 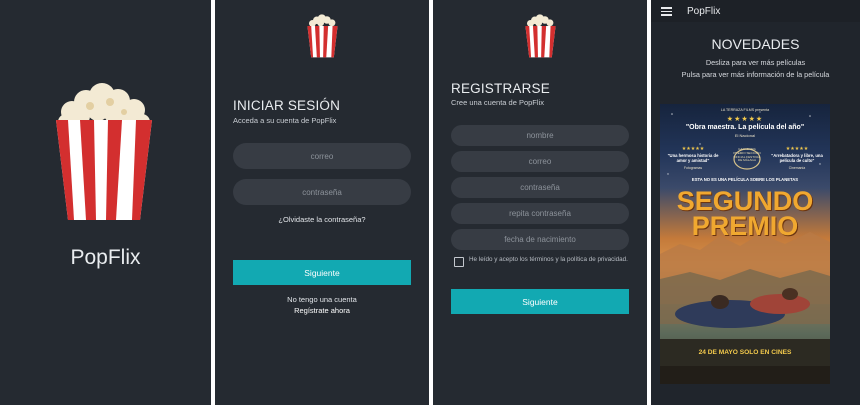 What do you see at coordinates (540, 135) in the screenshot?
I see `name-field: nombre` at bounding box center [540, 135].